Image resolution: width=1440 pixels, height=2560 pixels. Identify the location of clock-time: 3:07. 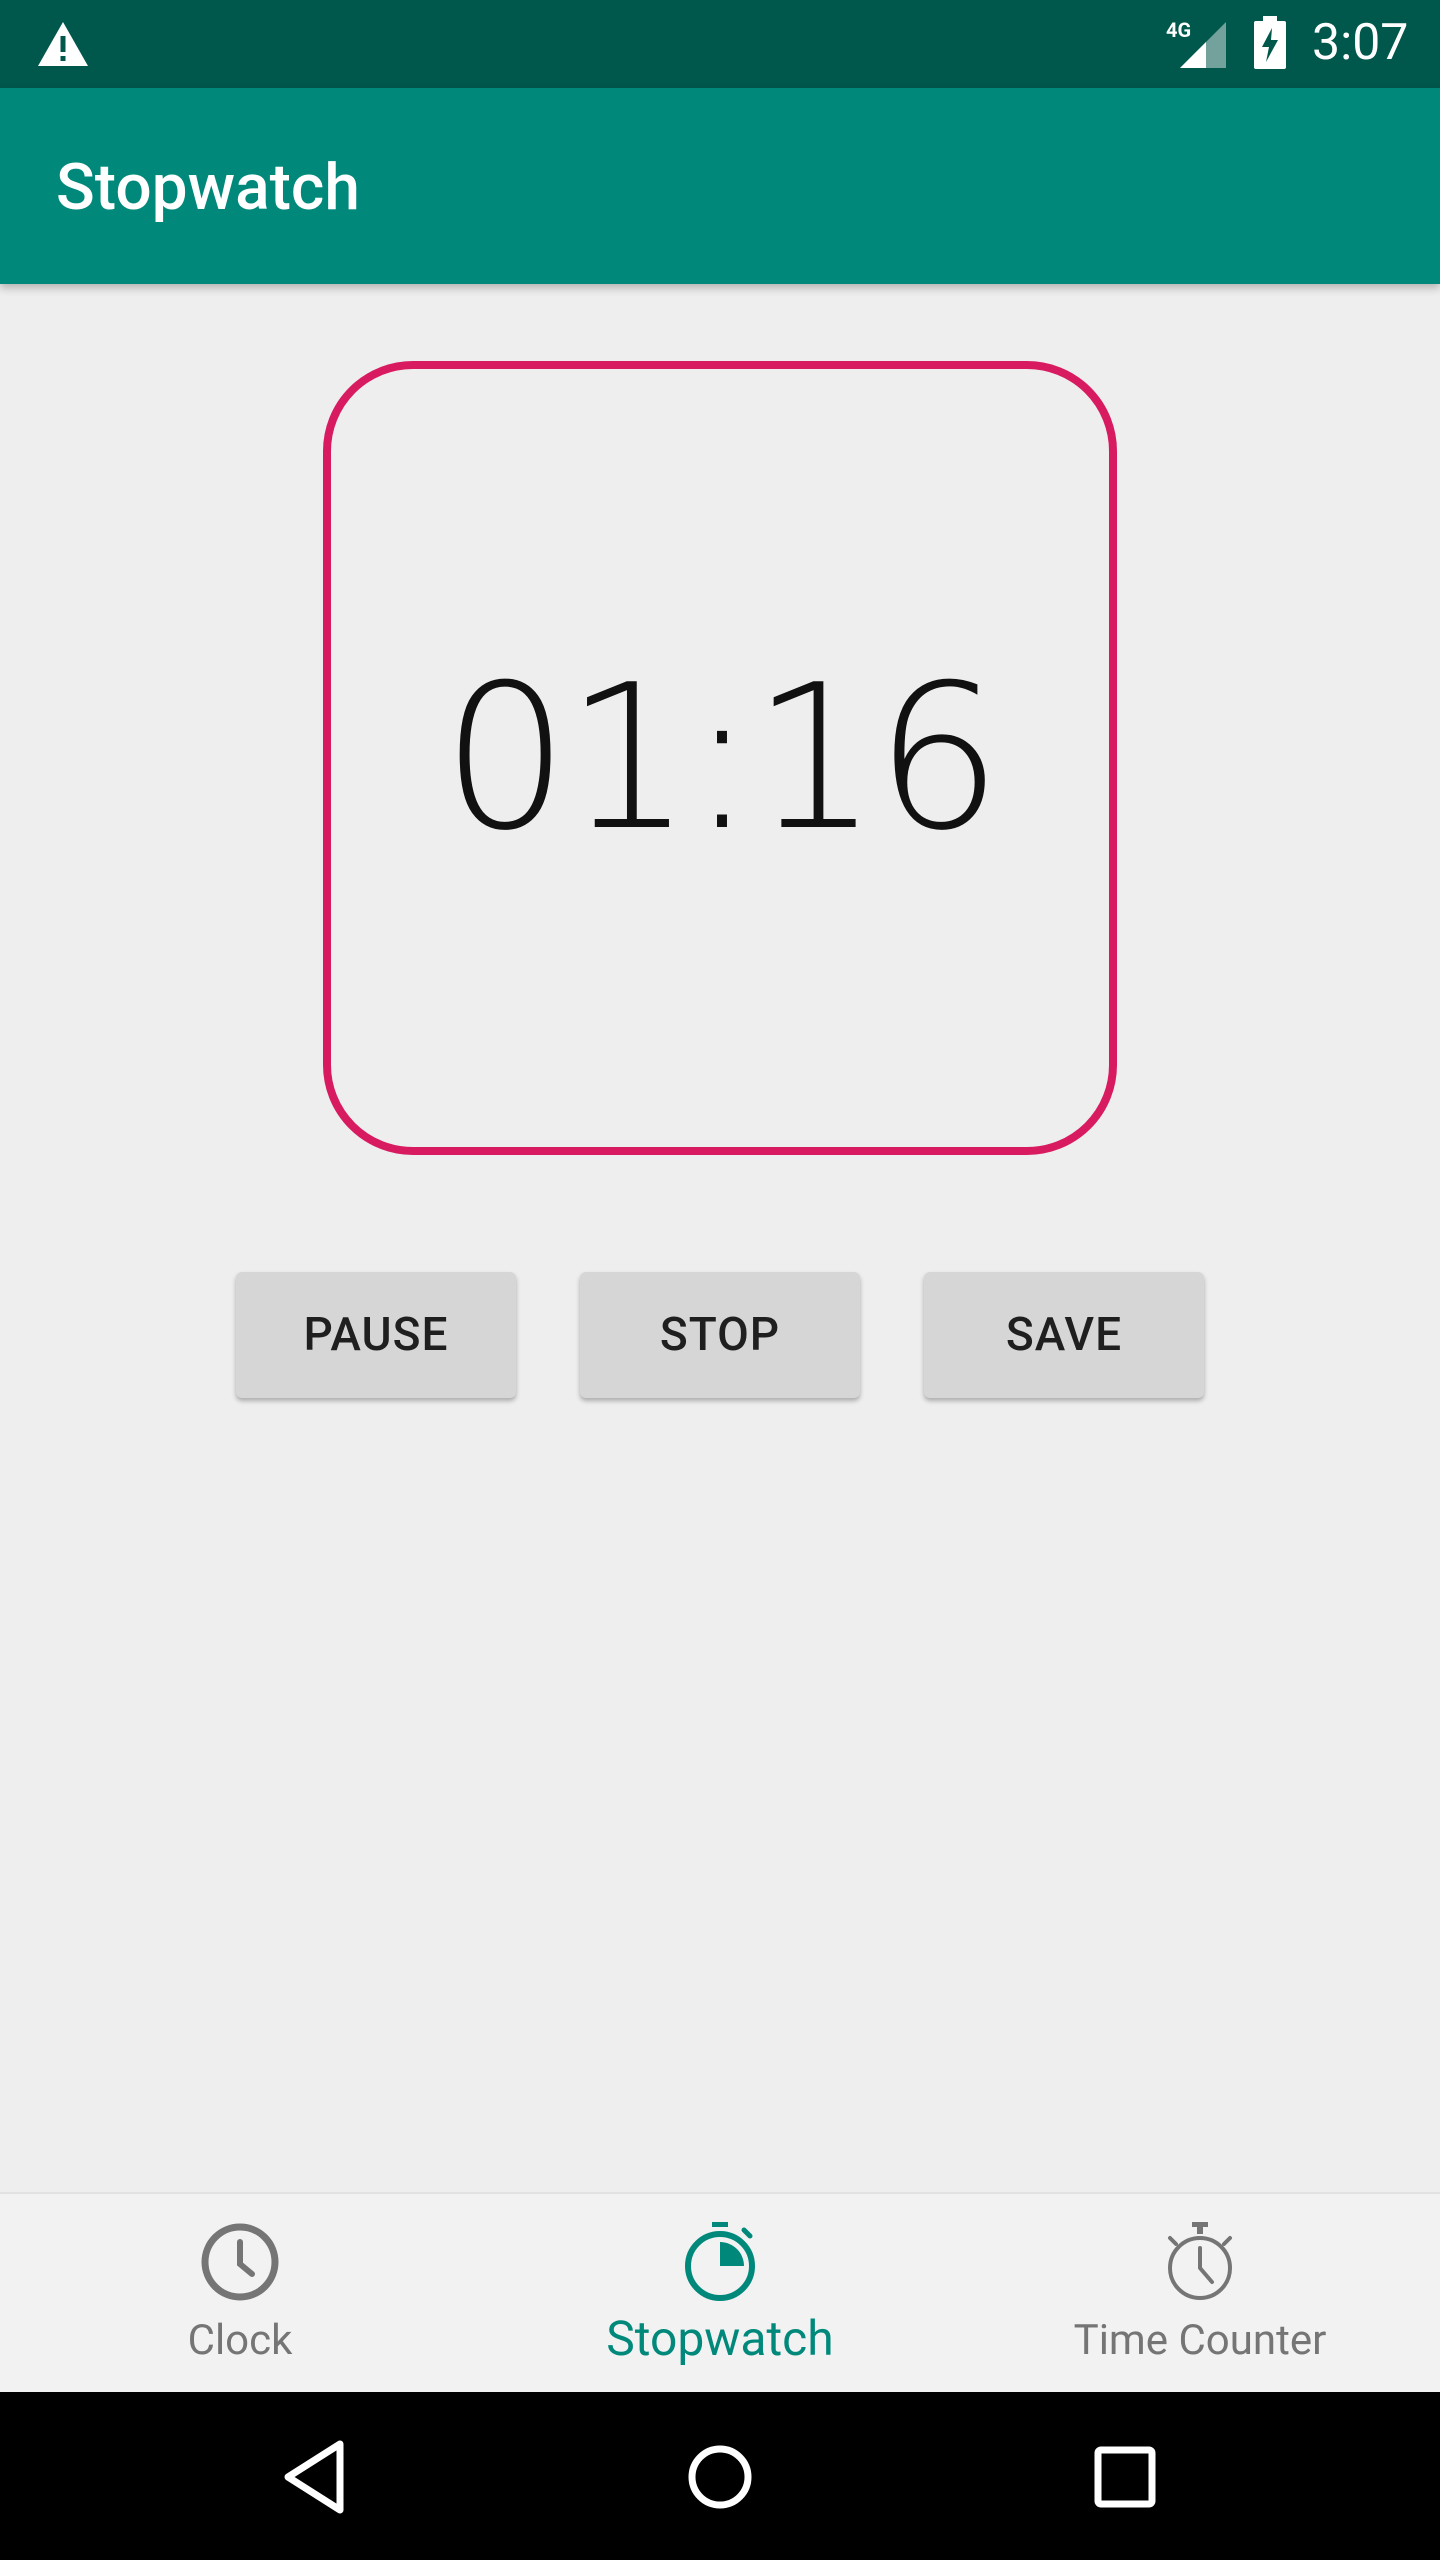
(1360, 43).